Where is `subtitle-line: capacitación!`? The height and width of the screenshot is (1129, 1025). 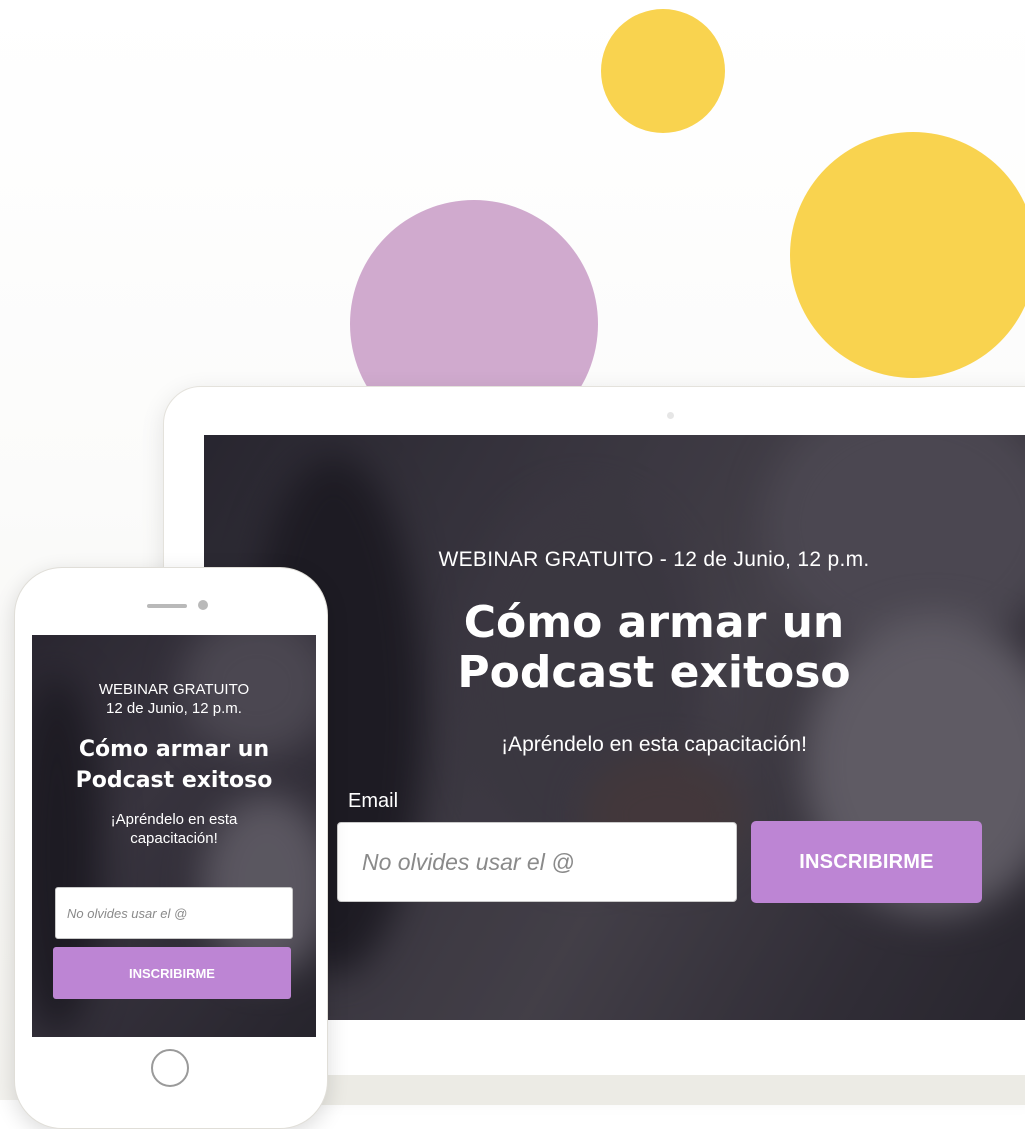
subtitle-line: capacitación! is located at coordinates (174, 838).